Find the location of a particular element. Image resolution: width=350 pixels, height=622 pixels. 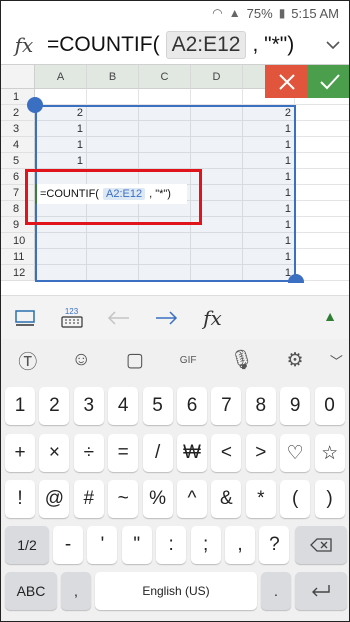

key: ~ is located at coordinates (123, 499).